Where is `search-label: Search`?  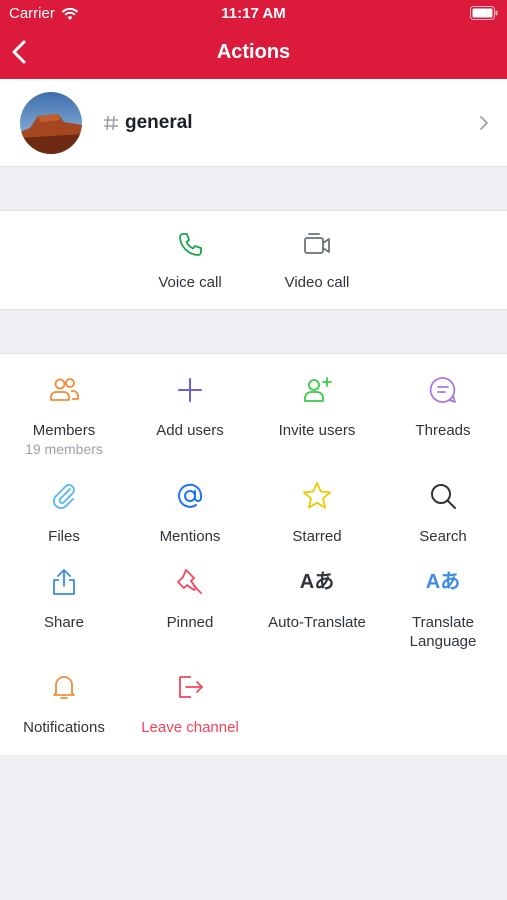
search-label: Search is located at coordinates (443, 536).